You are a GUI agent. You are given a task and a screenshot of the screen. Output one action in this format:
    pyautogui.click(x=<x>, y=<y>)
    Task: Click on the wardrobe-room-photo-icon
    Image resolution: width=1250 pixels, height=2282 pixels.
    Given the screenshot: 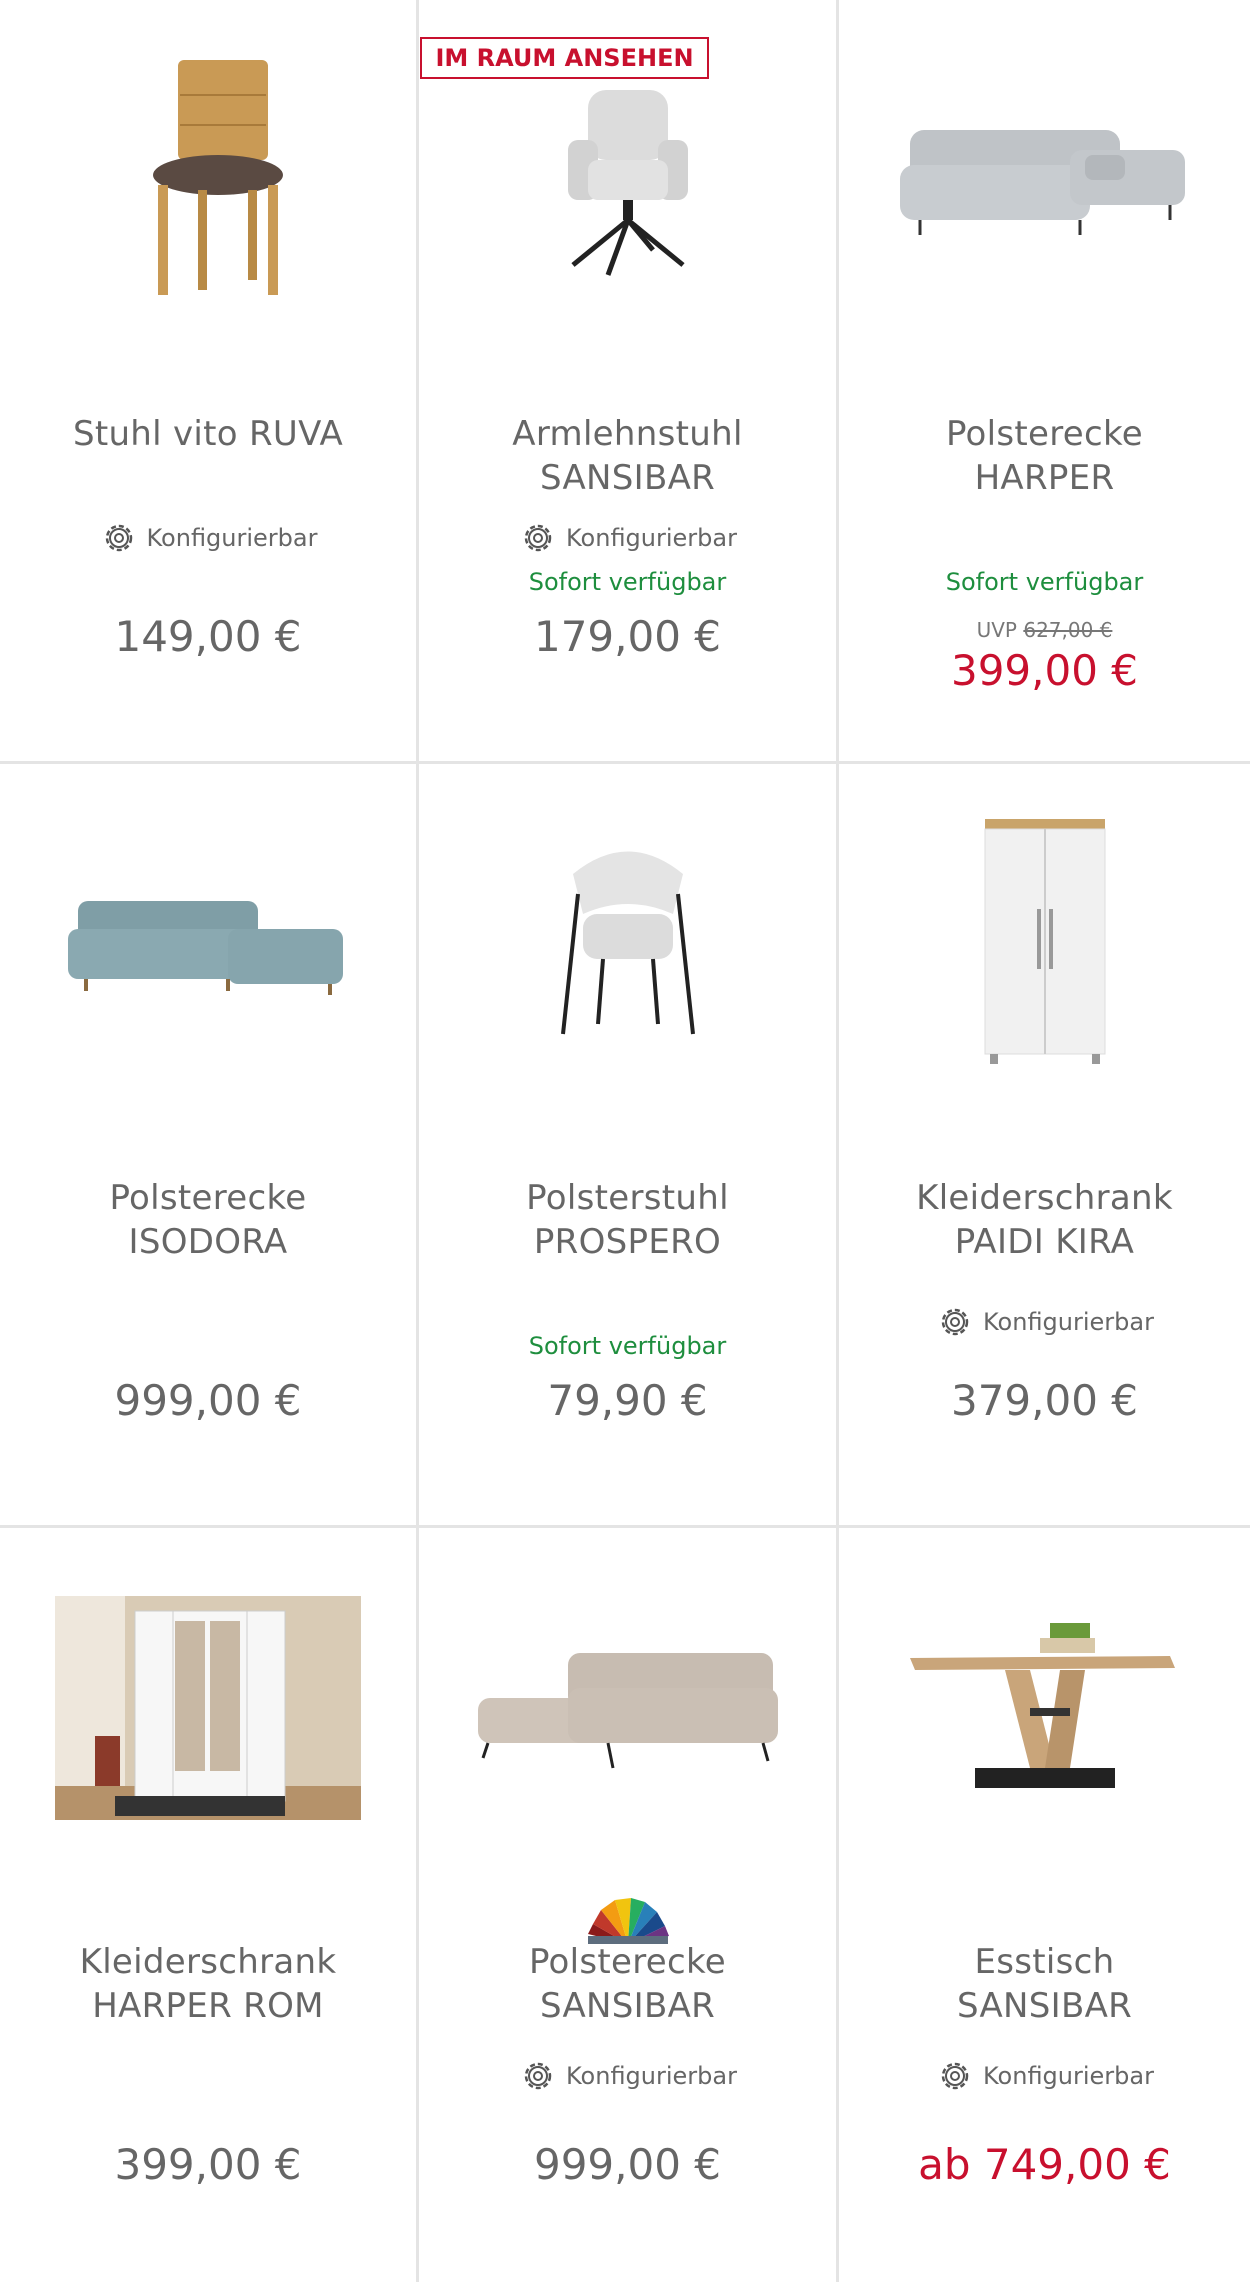 What is the action you would take?
    pyautogui.click(x=208, y=1708)
    